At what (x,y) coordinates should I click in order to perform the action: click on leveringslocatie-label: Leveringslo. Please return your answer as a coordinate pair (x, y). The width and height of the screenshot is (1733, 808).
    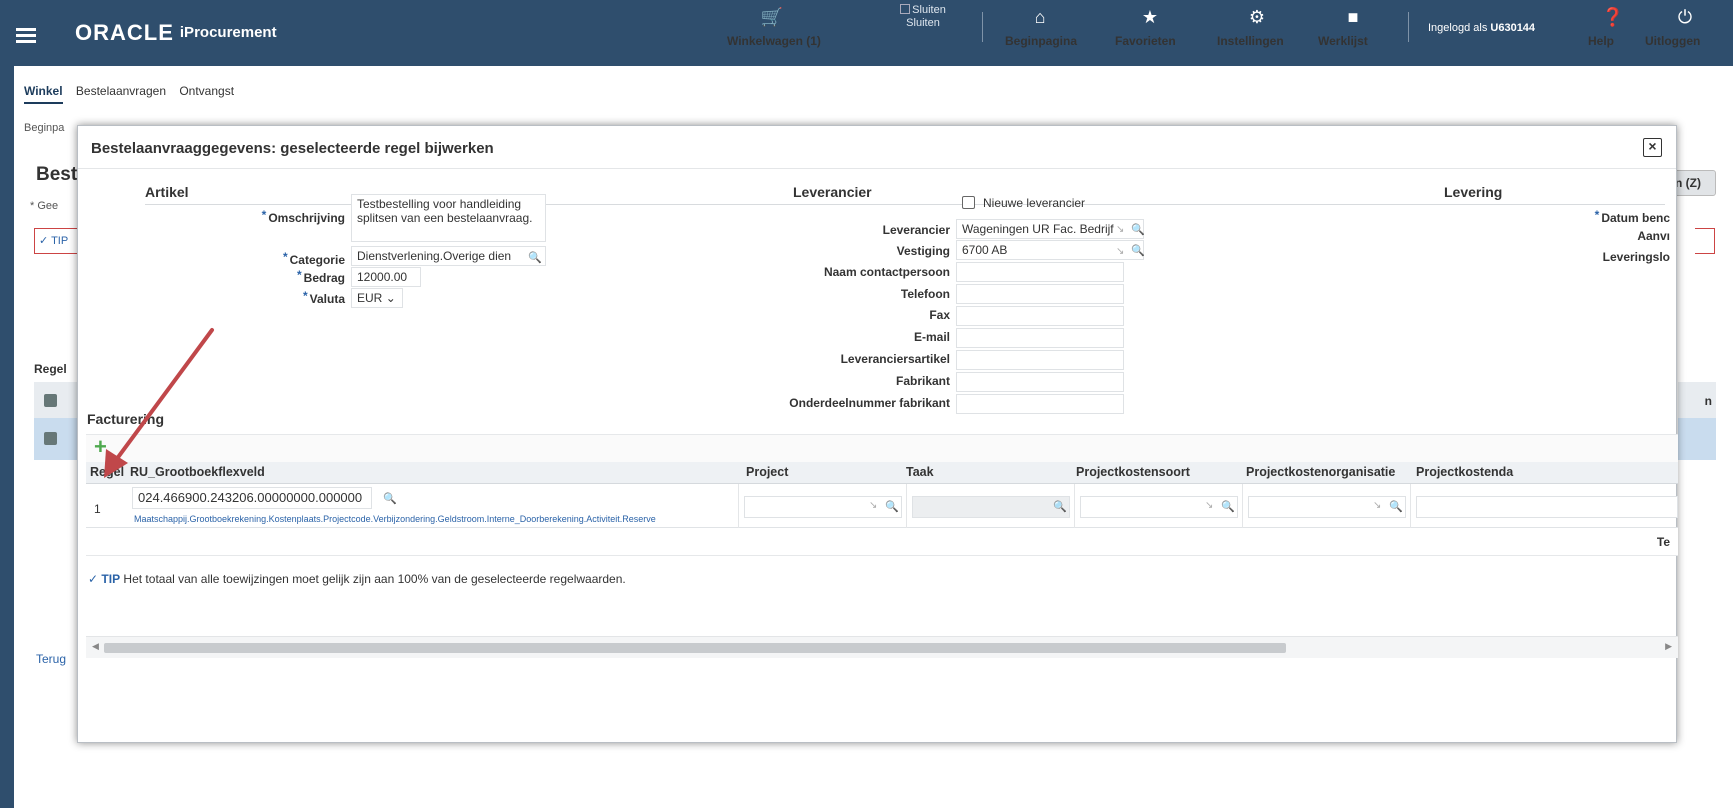
    Looking at the image, I should click on (1636, 257).